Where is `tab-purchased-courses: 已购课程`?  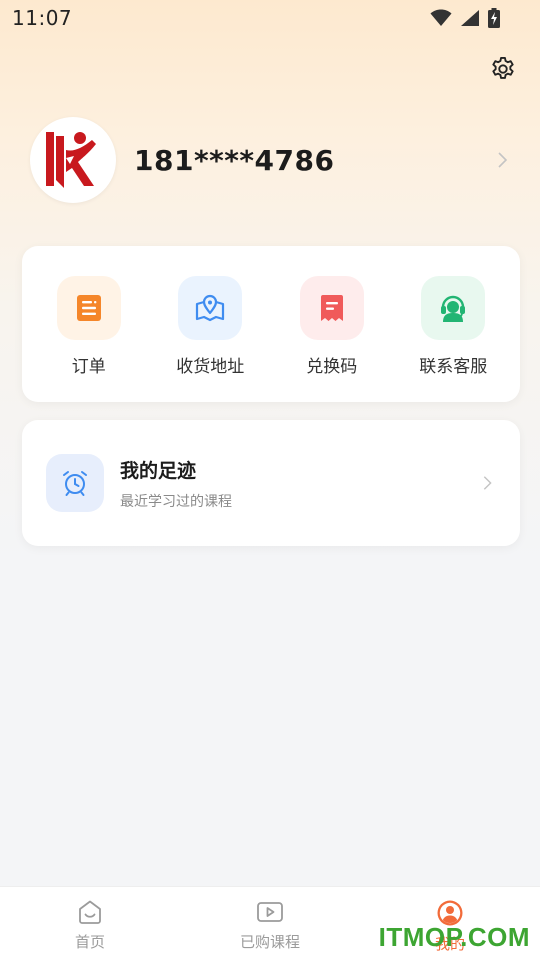
tab-purchased-courses: 已购课程 is located at coordinates (270, 923).